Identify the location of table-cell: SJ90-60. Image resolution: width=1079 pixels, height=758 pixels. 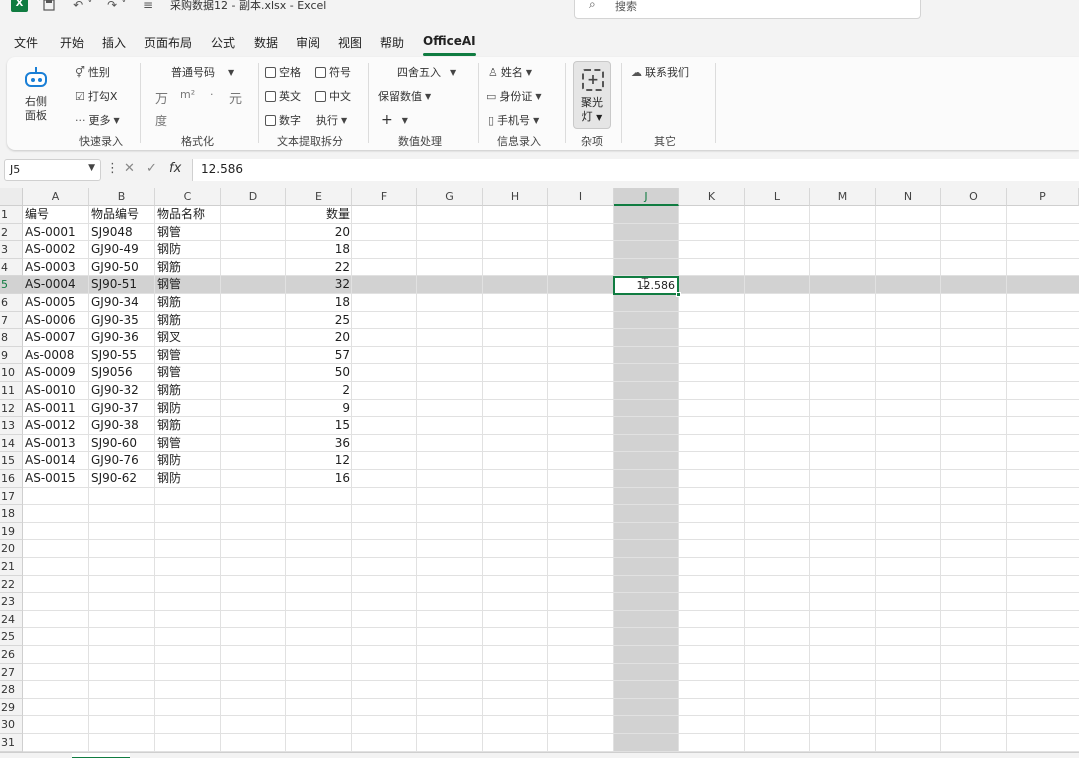
(122, 444).